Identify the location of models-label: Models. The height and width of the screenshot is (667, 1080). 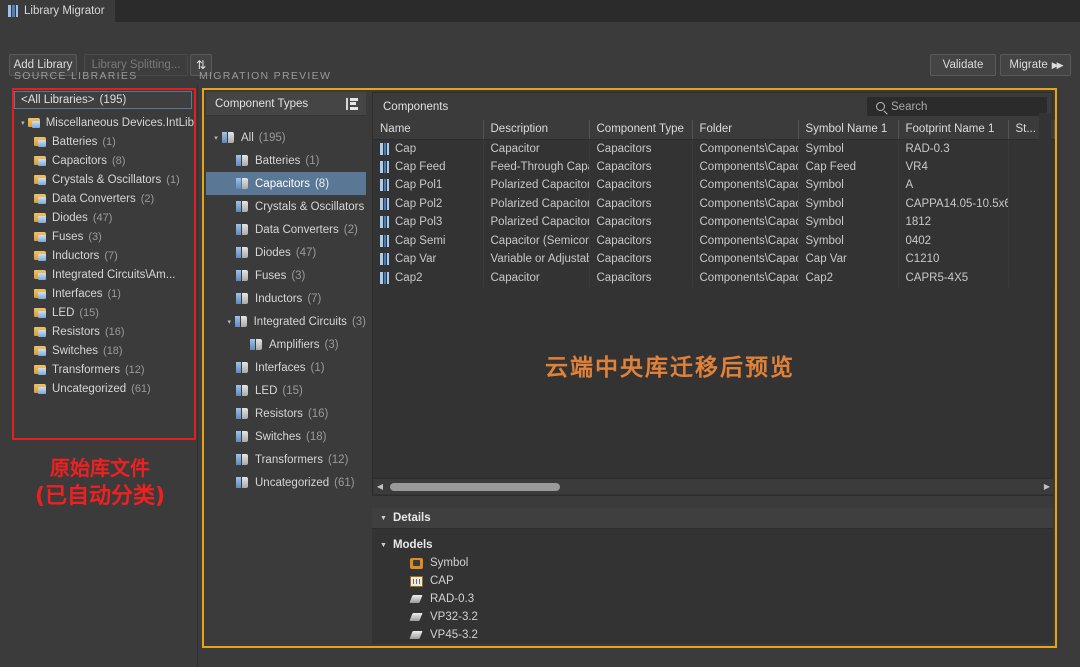
(412, 545).